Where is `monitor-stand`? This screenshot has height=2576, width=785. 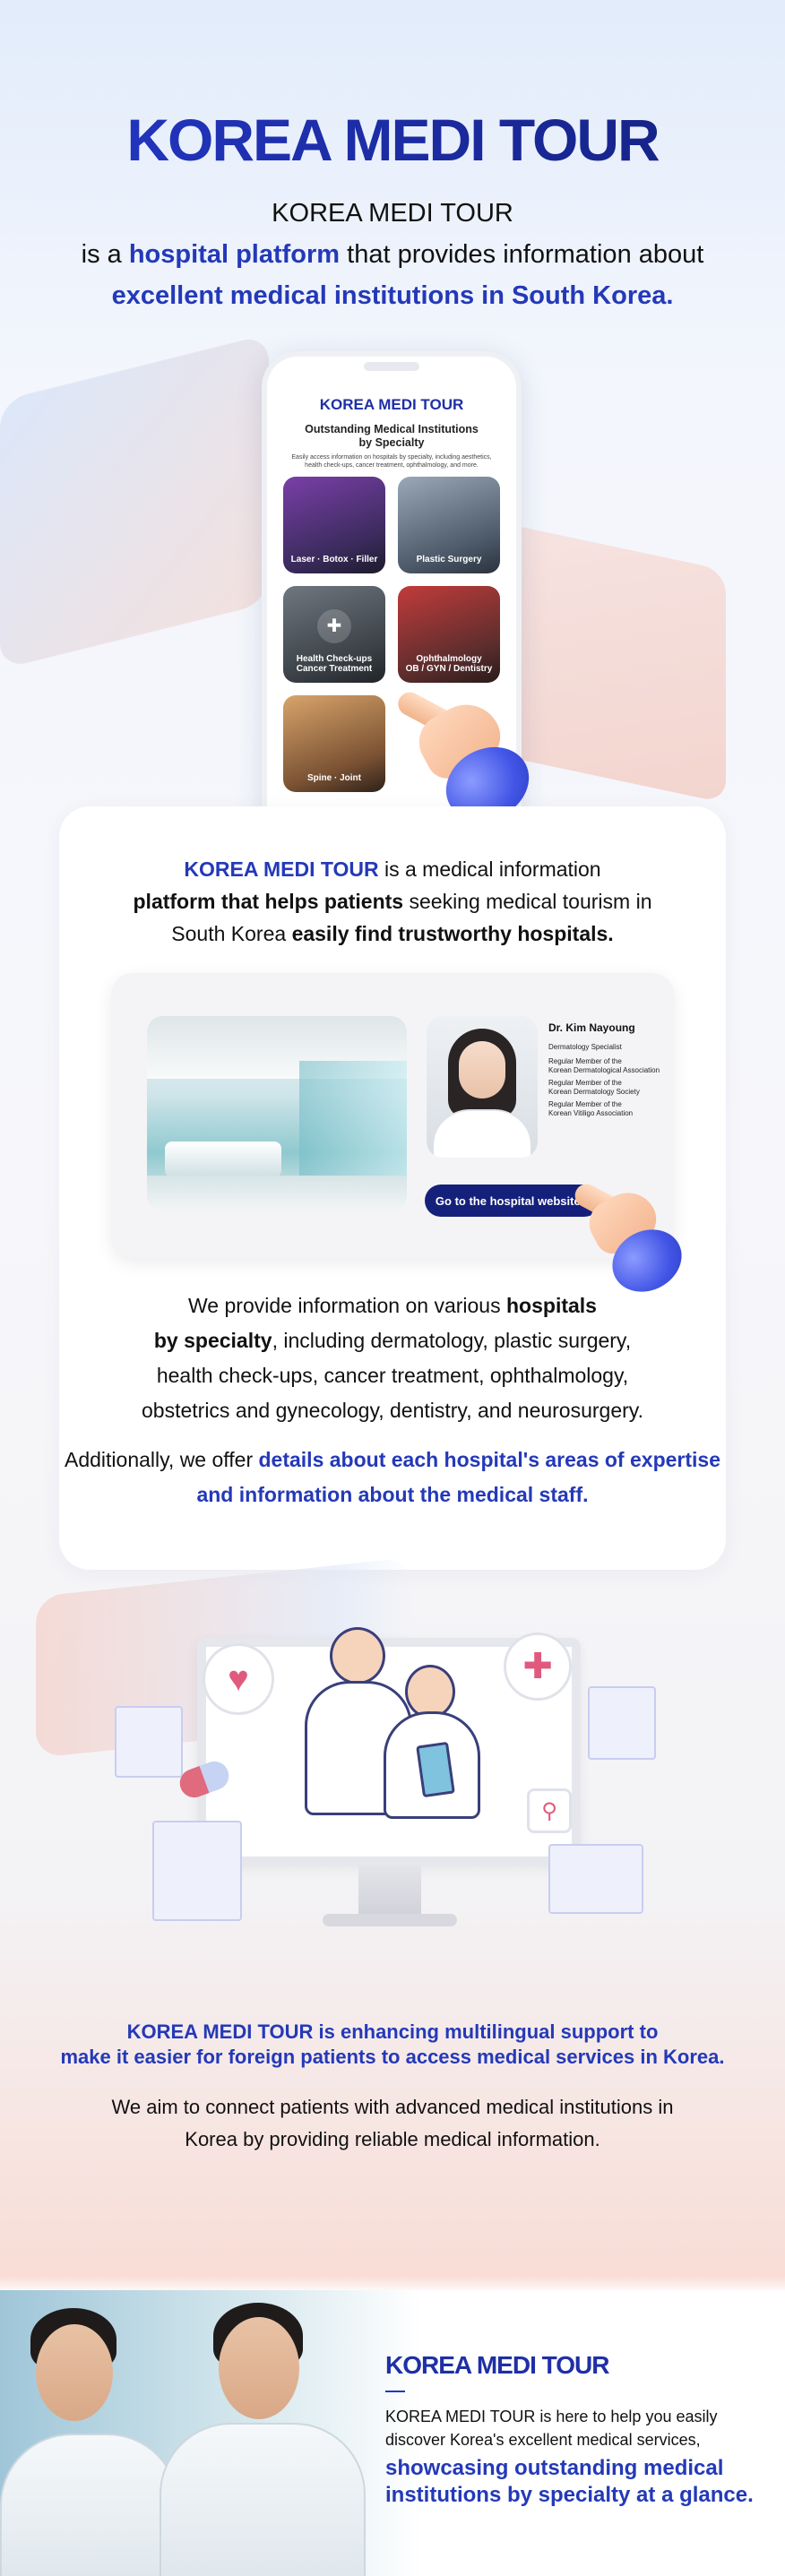 monitor-stand is located at coordinates (389, 1892).